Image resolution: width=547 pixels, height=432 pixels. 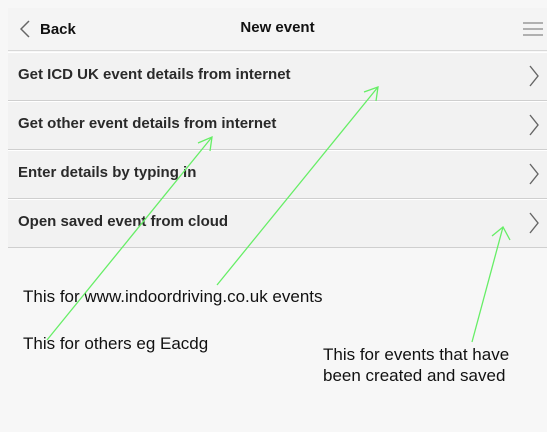 What do you see at coordinates (277, 174) in the screenshot?
I see `option-typing-in: Enter details by typing in` at bounding box center [277, 174].